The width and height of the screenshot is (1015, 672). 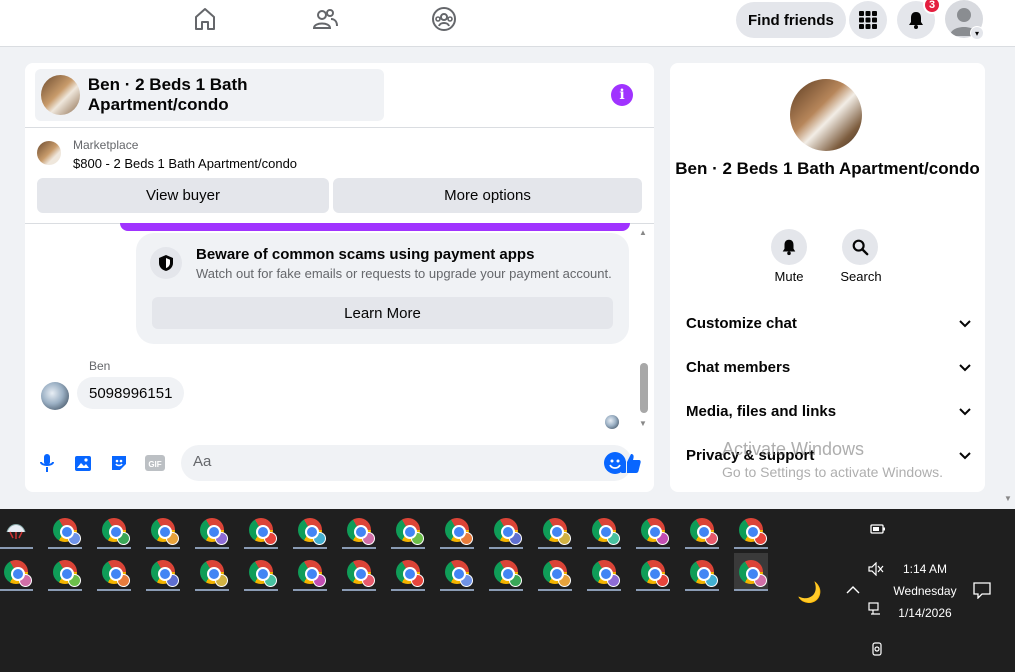 I want to click on battery-icon, so click(x=878, y=529).